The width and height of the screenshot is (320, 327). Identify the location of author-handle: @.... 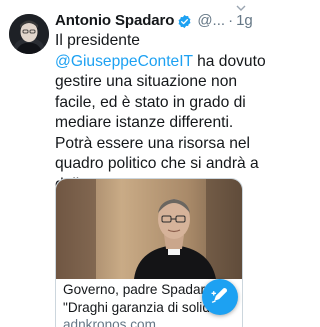
(211, 21).